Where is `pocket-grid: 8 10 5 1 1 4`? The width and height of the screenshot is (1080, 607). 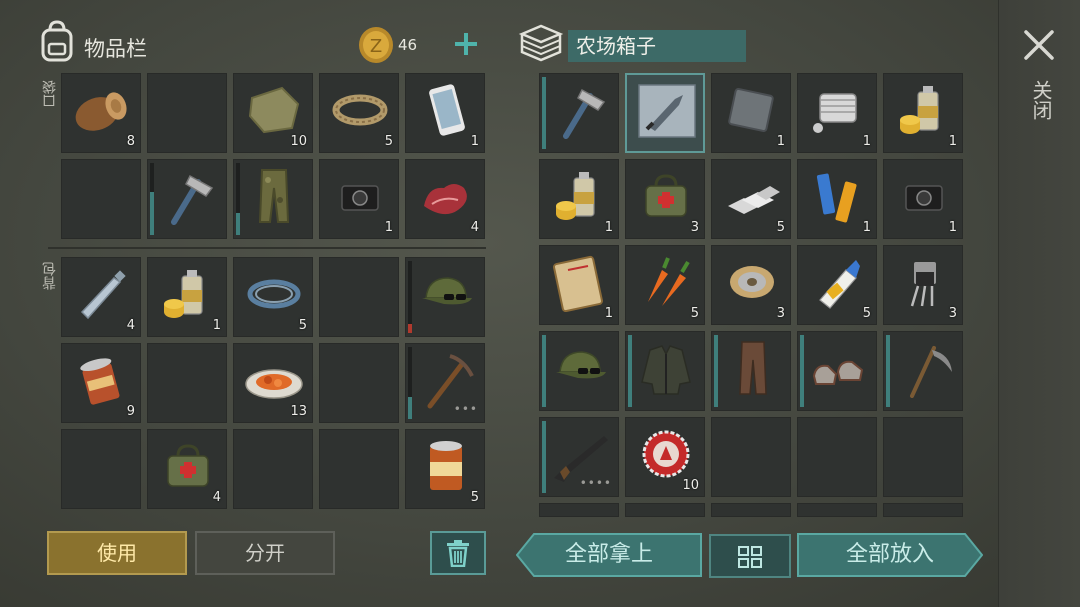
pocket-grid: 8 10 5 1 1 4 is located at coordinates (273, 156).